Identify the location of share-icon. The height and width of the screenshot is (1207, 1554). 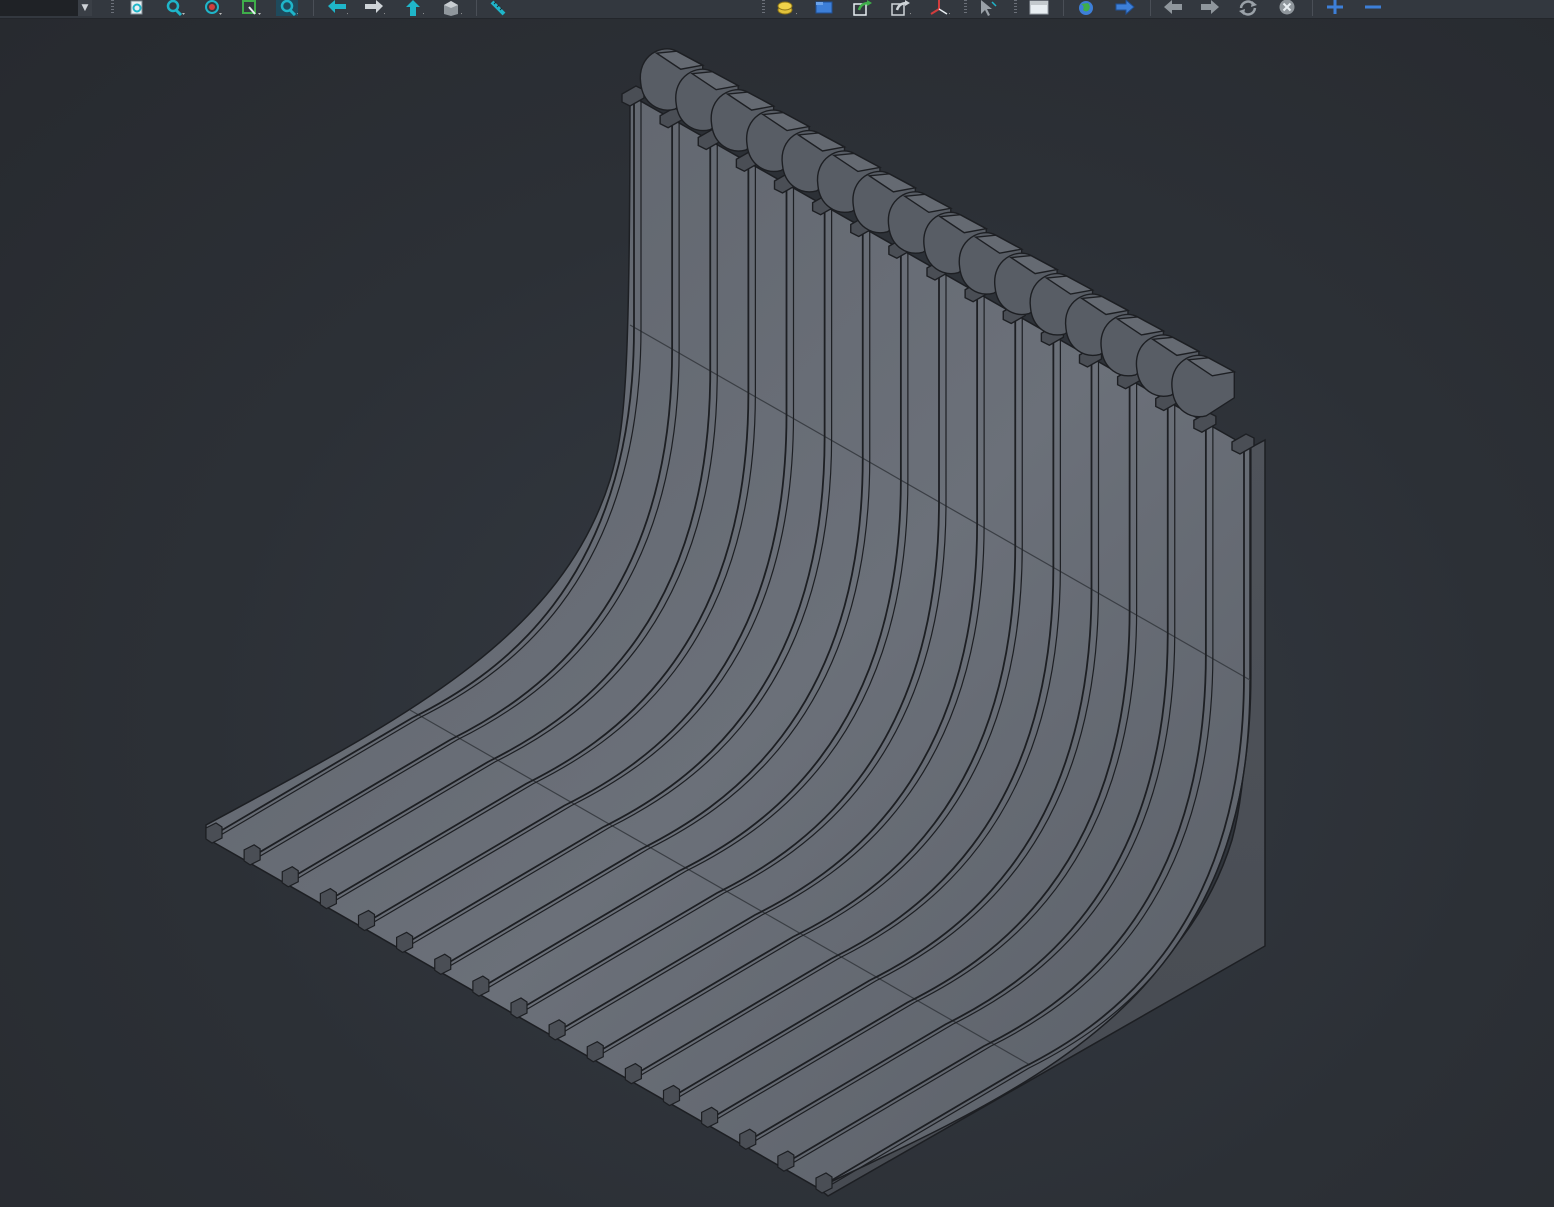
(862, 8).